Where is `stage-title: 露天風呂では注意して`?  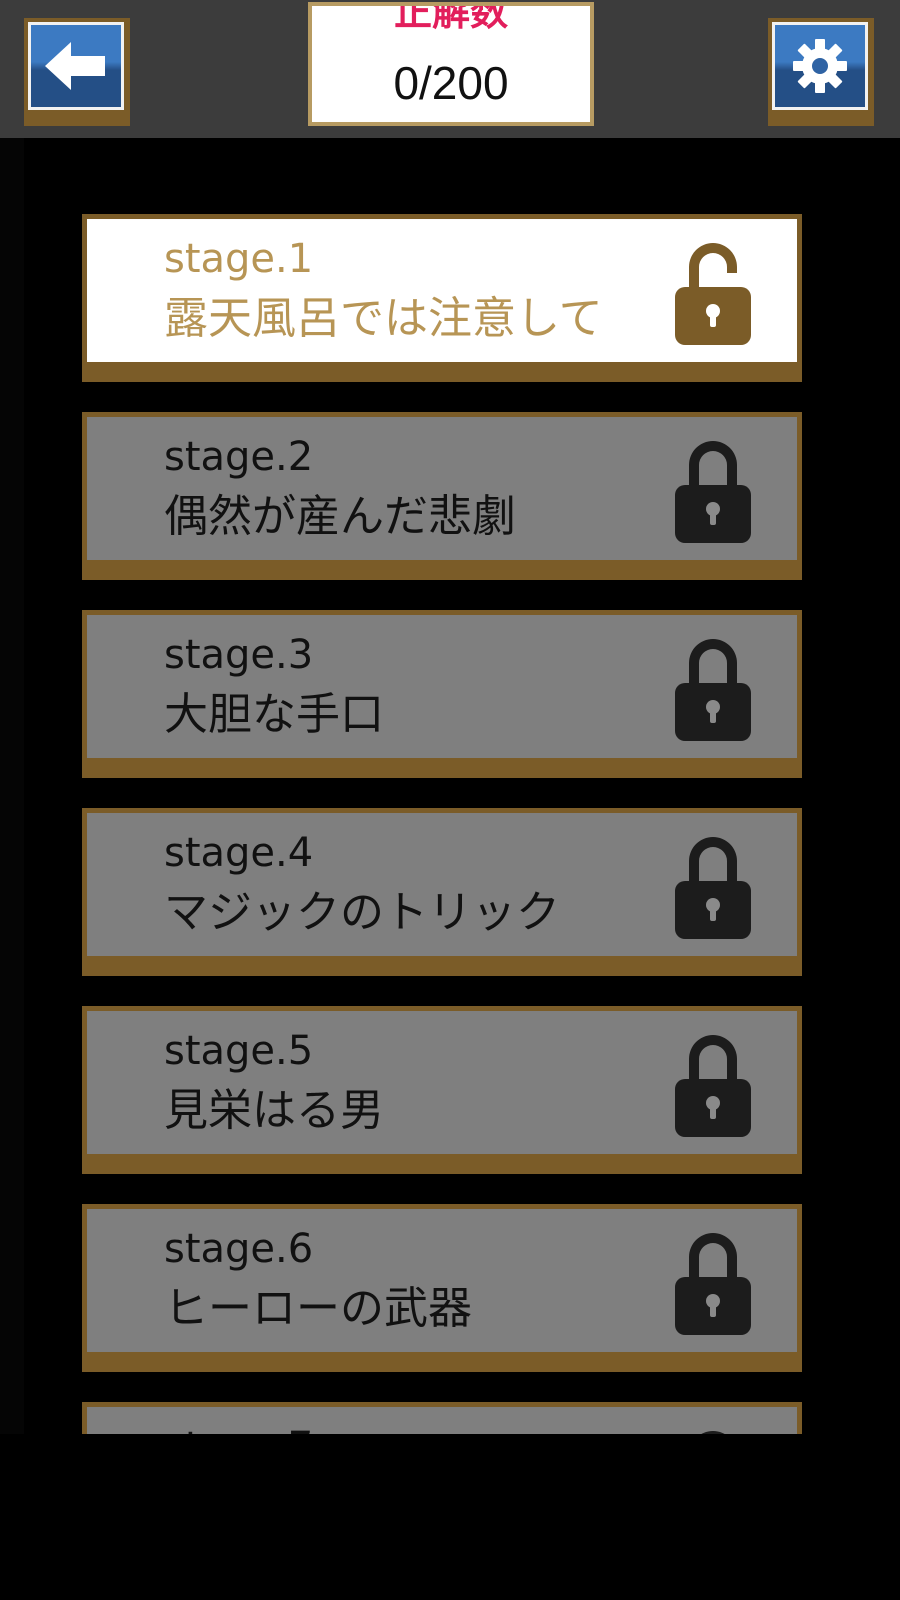 stage-title: 露天風呂では注意して is located at coordinates (383, 318).